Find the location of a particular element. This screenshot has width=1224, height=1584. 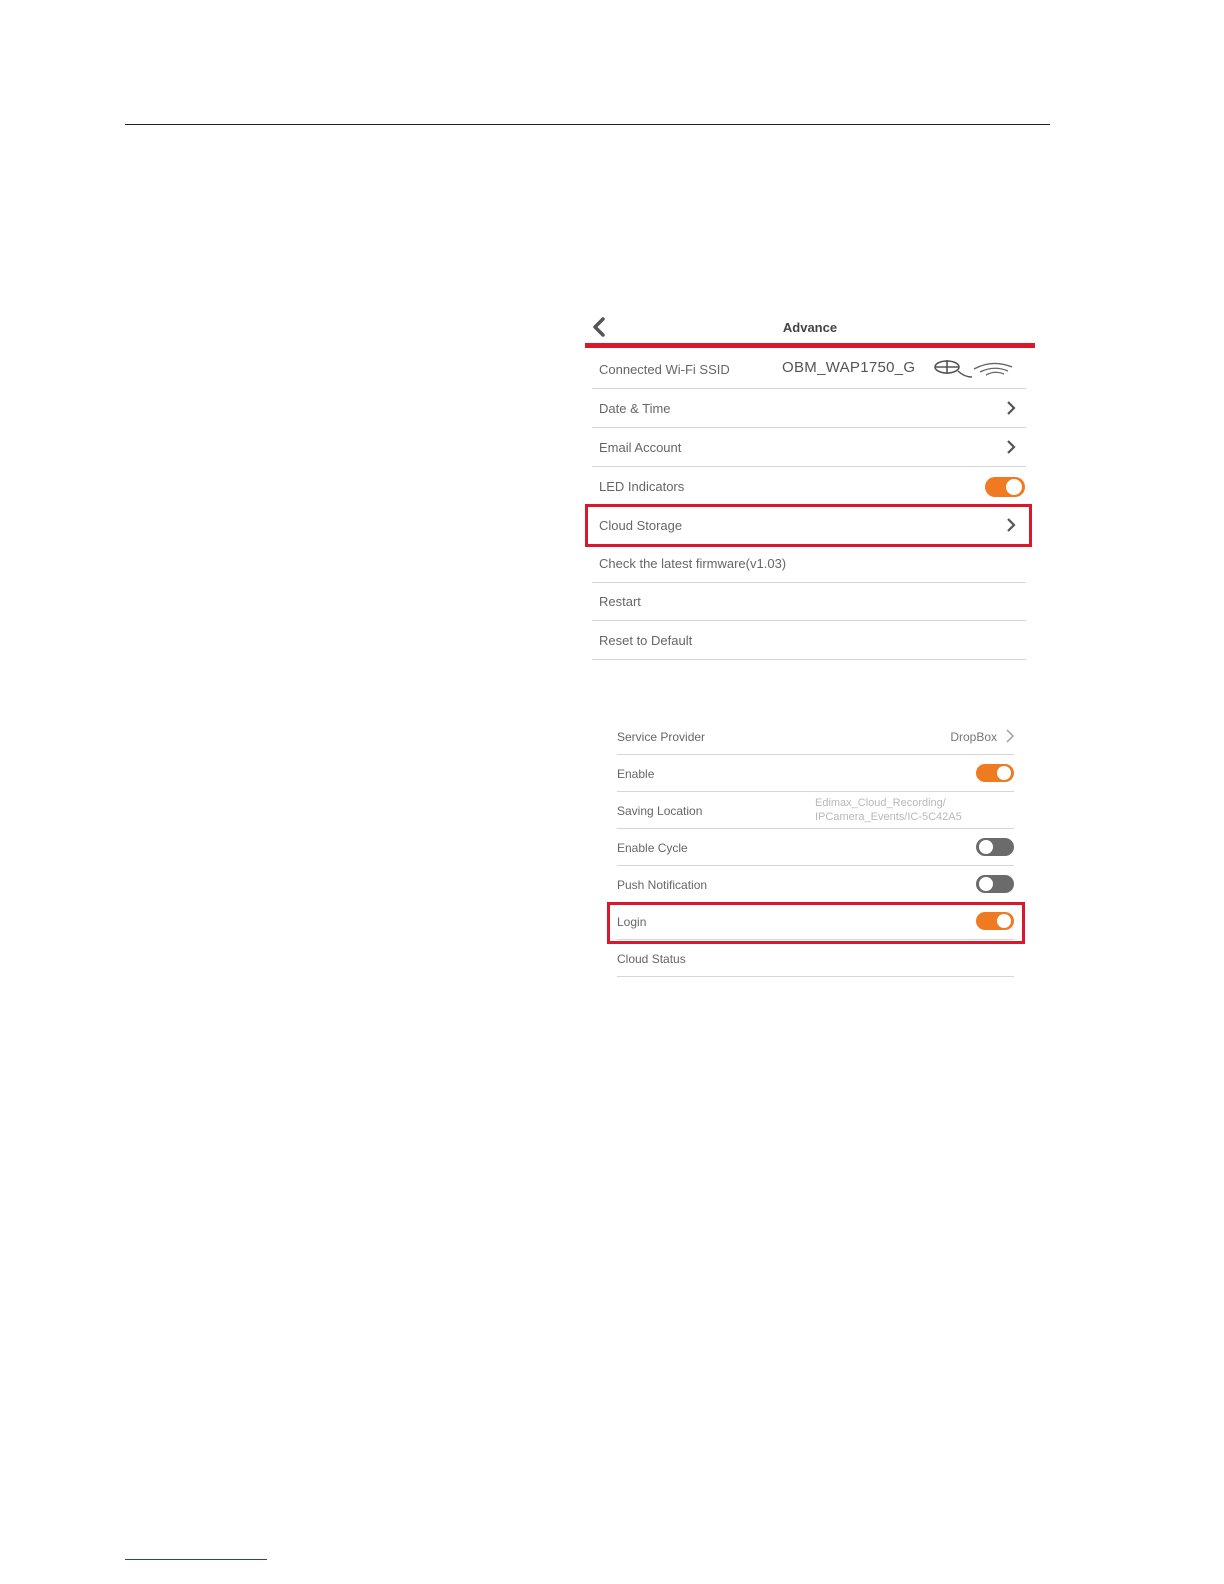

row-date-time: Date & Time is located at coordinates (809, 408).